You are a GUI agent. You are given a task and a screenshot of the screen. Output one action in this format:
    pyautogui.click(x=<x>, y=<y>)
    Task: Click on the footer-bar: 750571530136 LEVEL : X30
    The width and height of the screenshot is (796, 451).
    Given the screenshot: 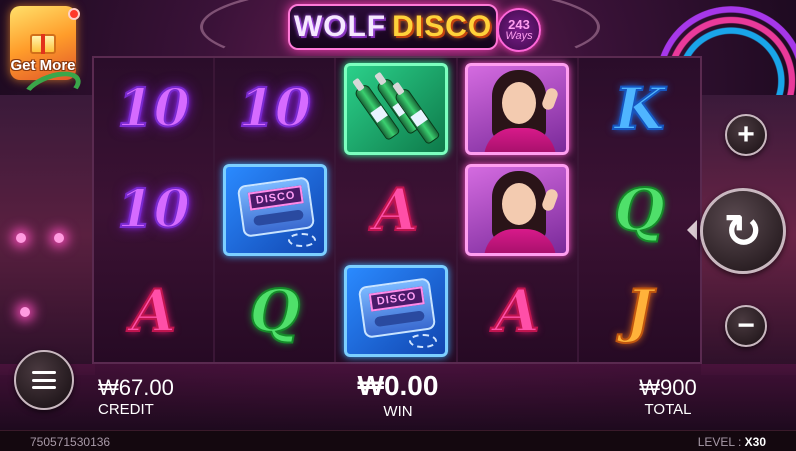 What is the action you would take?
    pyautogui.click(x=398, y=440)
    